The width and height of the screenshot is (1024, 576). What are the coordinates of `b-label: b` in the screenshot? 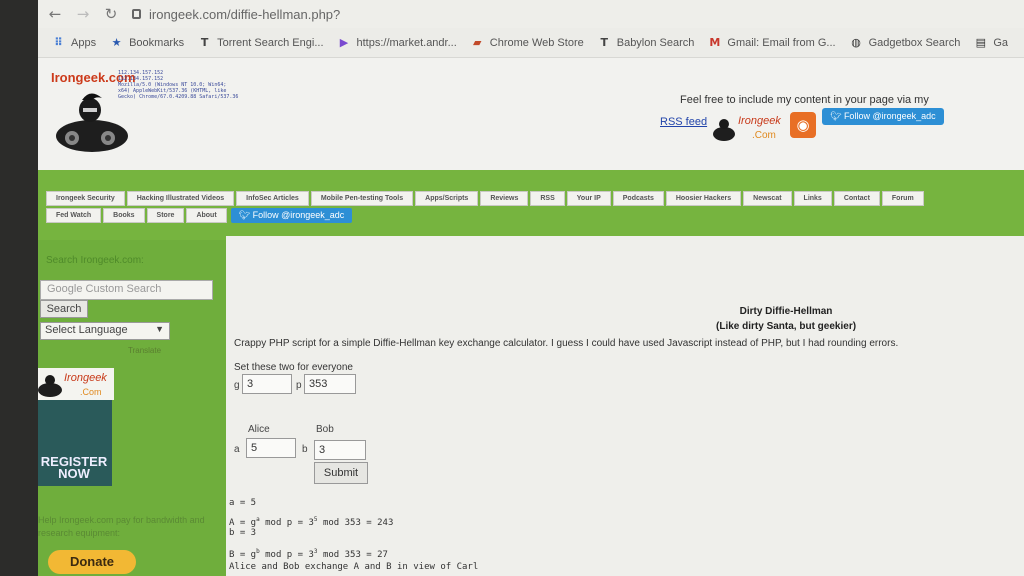 It's located at (305, 449).